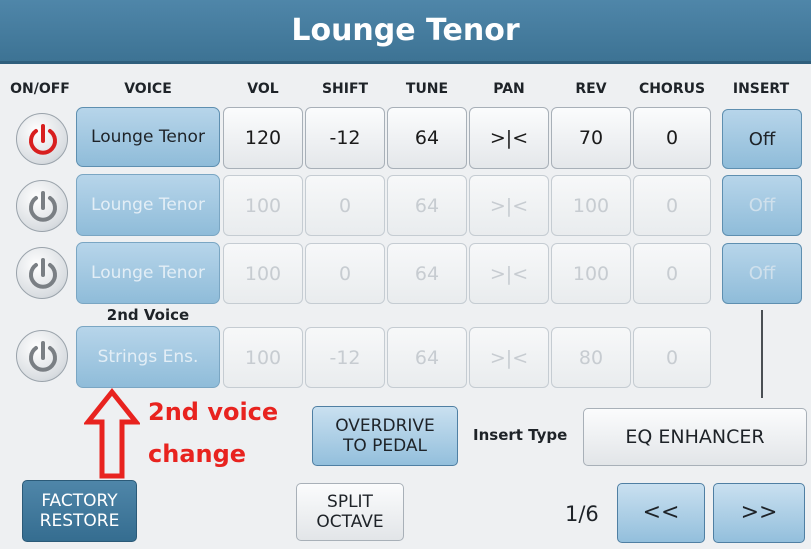 This screenshot has height=549, width=811. Describe the element at coordinates (148, 89) in the screenshot. I see `header-voice: VOICE` at that location.